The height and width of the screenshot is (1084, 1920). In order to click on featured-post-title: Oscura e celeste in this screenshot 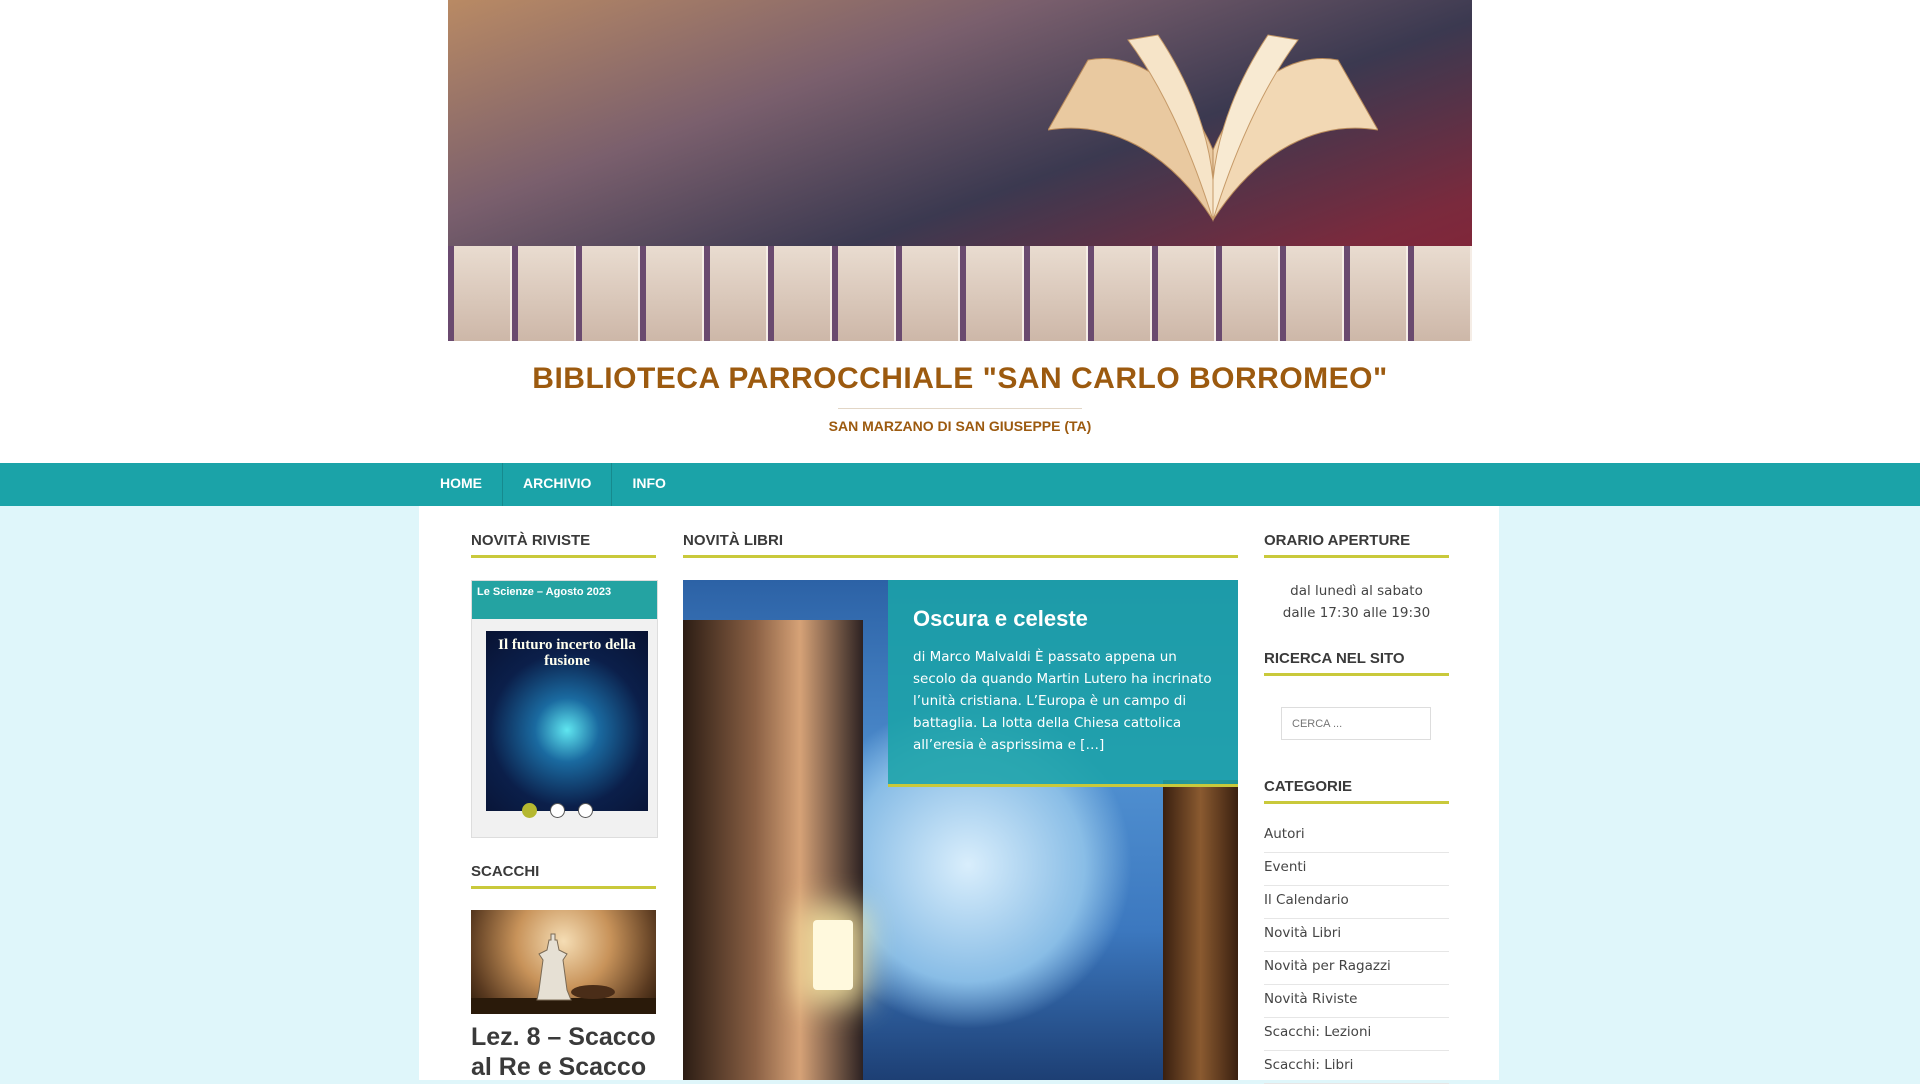, I will do `click(1068, 619)`.